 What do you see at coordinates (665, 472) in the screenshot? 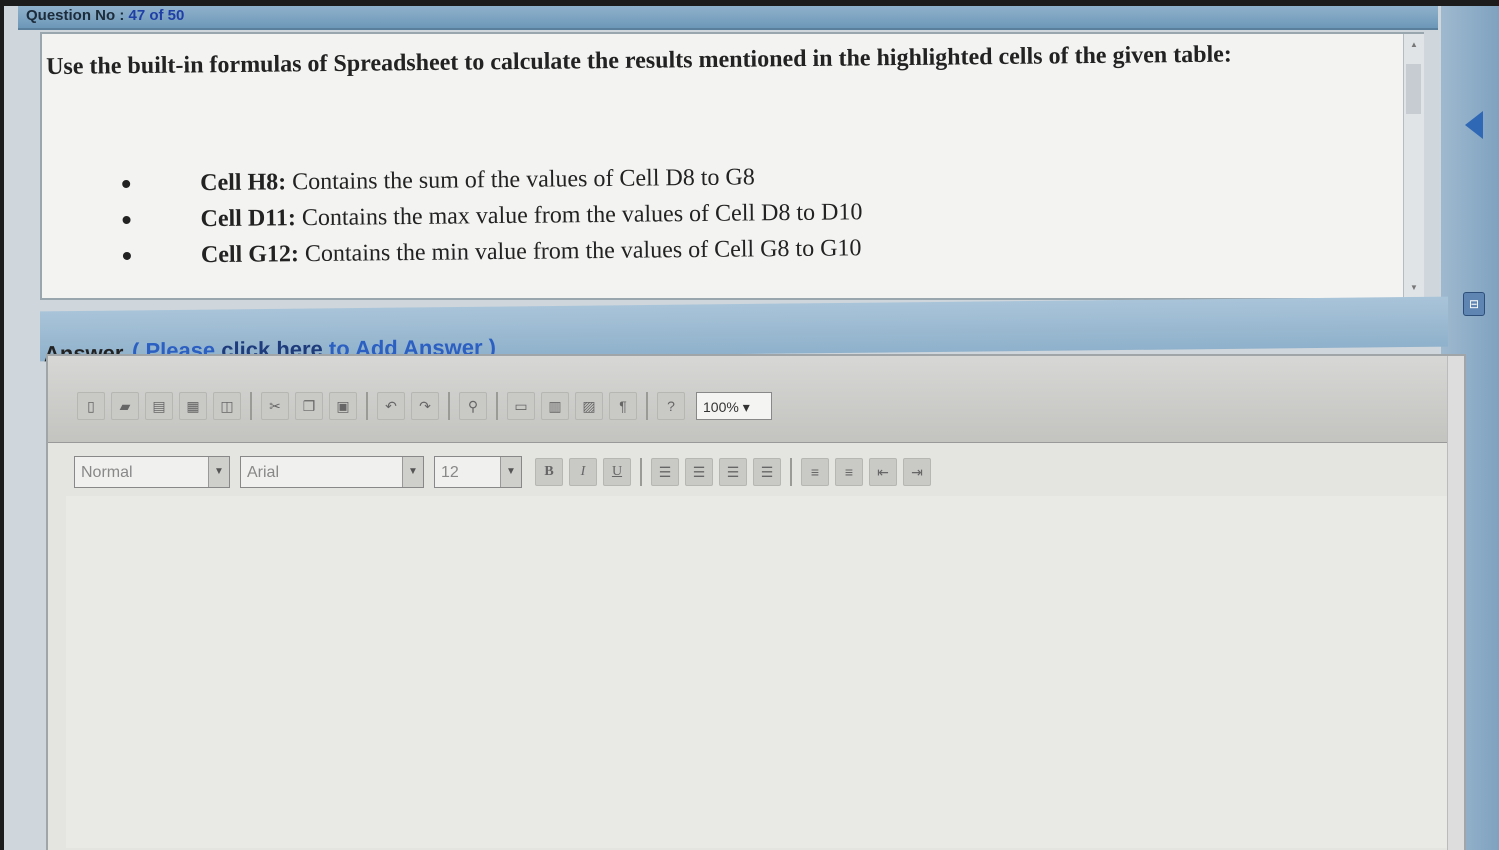
I see `align-left-icon: ☰` at bounding box center [665, 472].